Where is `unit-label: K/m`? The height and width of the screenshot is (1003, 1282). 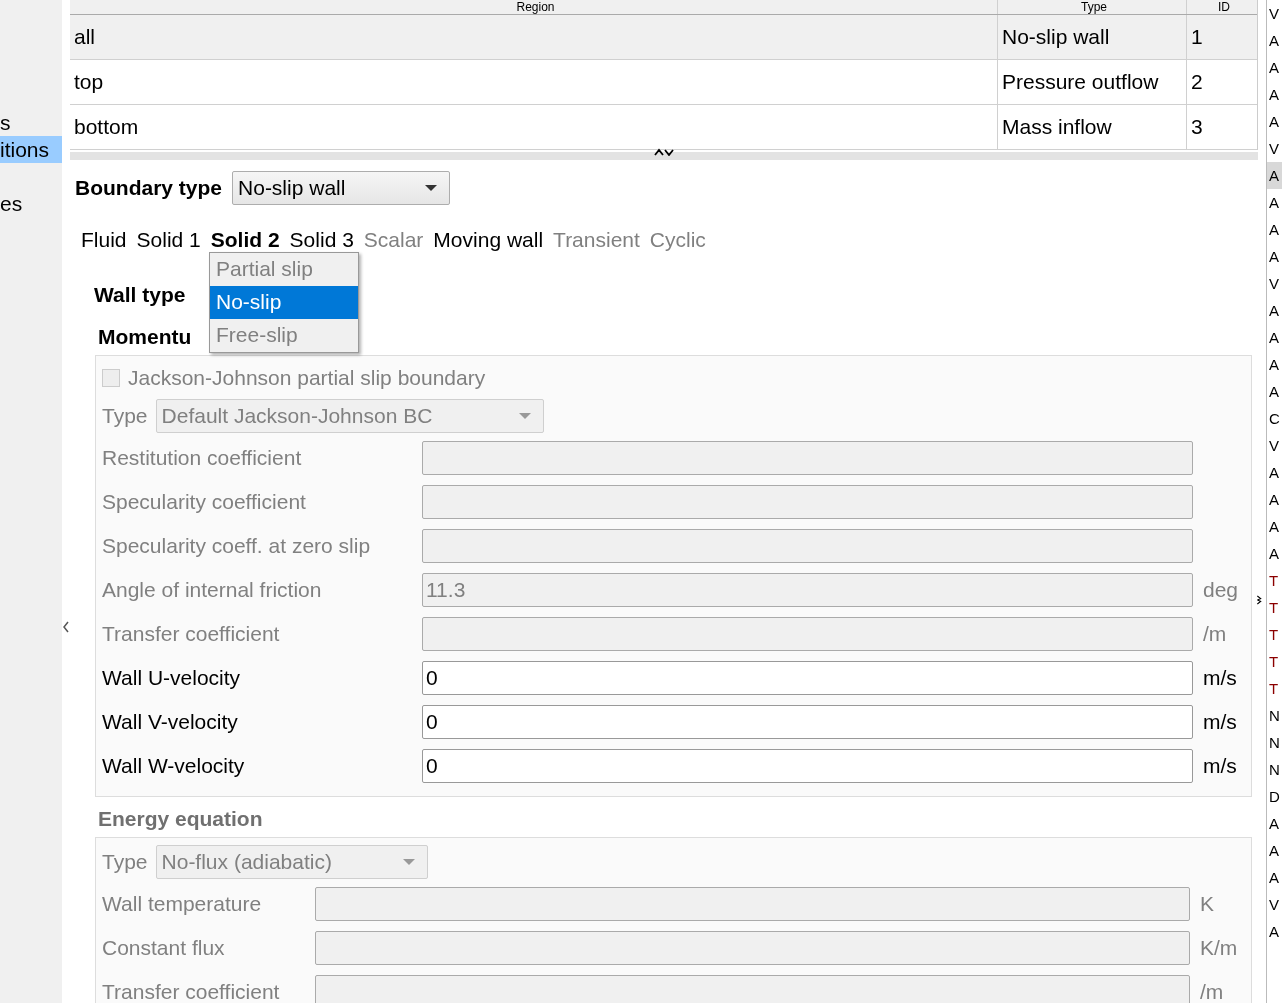
unit-label: K/m is located at coordinates (1219, 948).